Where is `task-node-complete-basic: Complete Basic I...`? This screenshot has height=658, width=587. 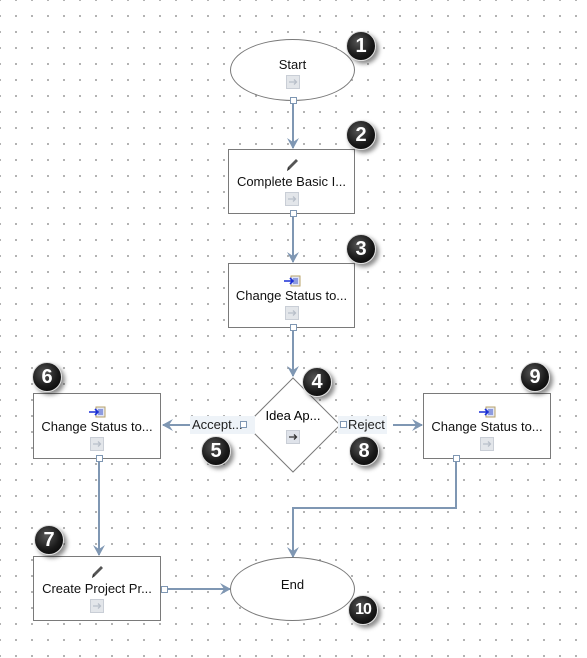
task-node-complete-basic: Complete Basic I... is located at coordinates (291, 181).